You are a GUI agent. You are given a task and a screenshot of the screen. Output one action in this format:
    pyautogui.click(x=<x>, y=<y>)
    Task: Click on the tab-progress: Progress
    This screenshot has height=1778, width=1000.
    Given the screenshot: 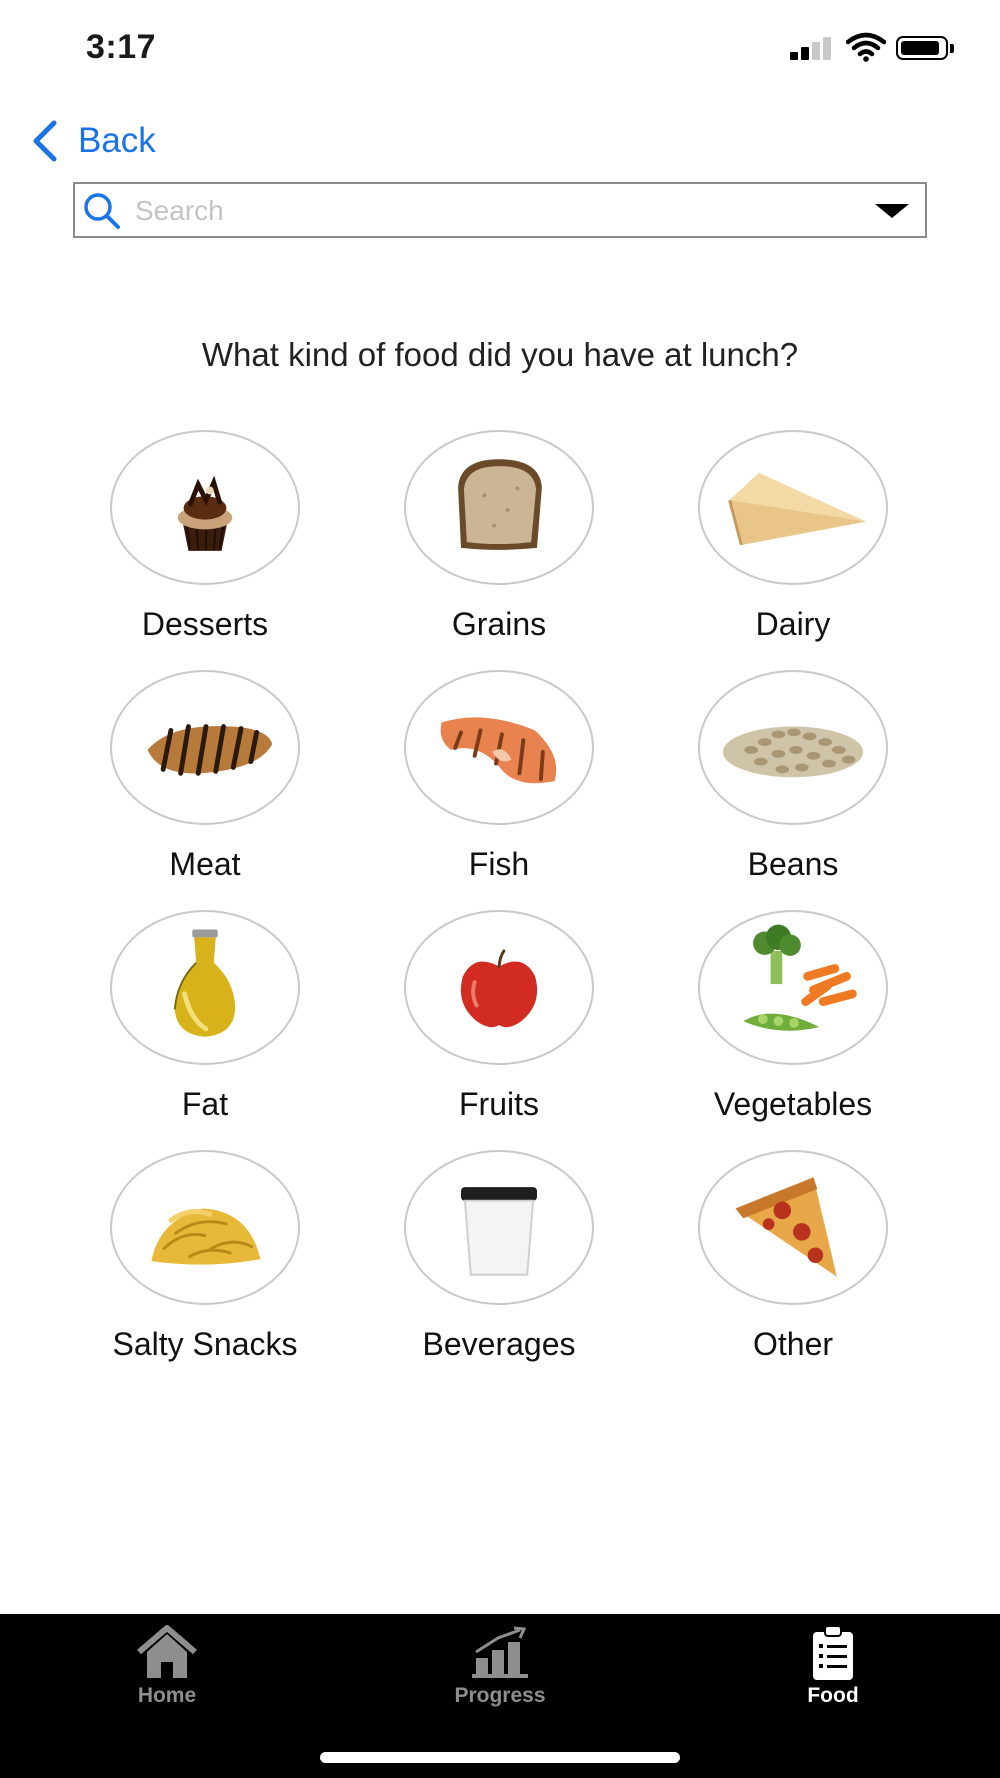 What is the action you would take?
    pyautogui.click(x=500, y=1674)
    